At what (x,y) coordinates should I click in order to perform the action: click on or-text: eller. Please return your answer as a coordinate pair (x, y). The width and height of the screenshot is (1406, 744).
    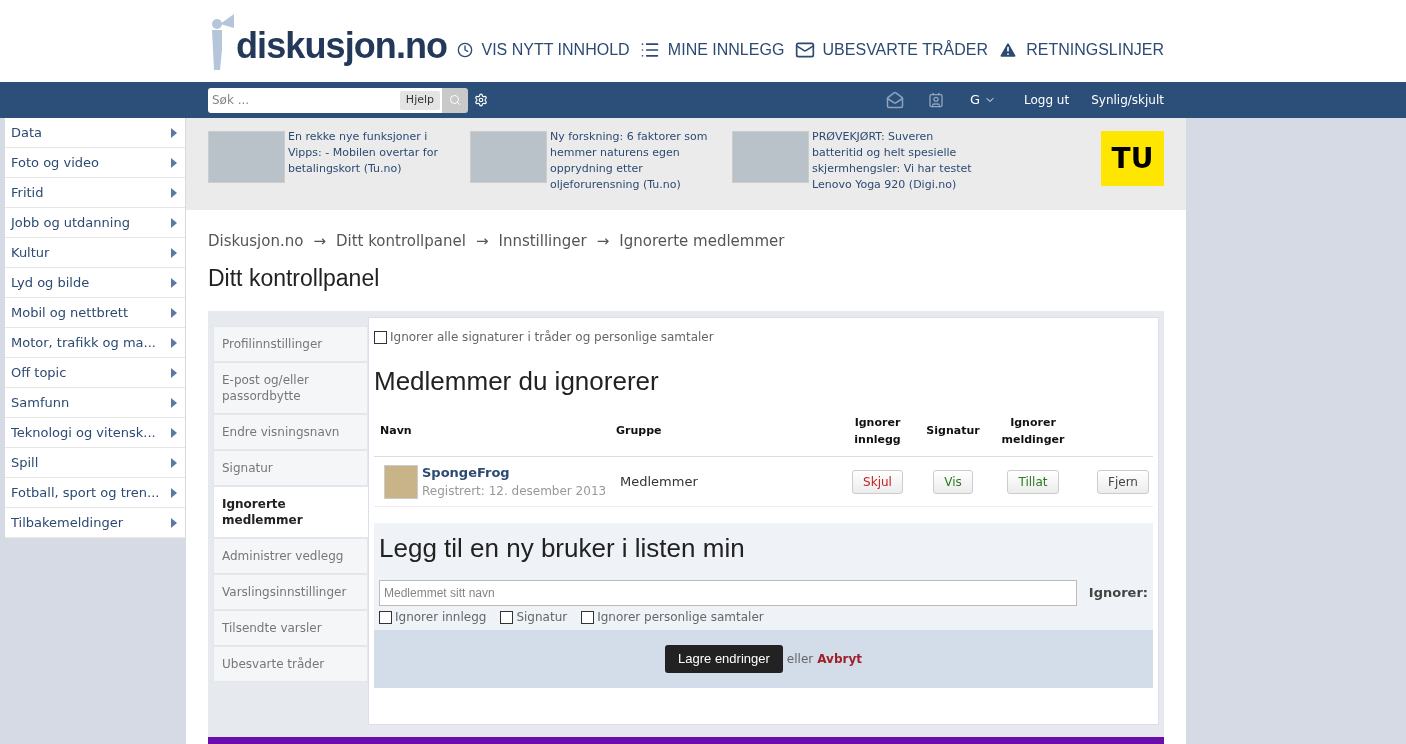
    Looking at the image, I should click on (800, 659).